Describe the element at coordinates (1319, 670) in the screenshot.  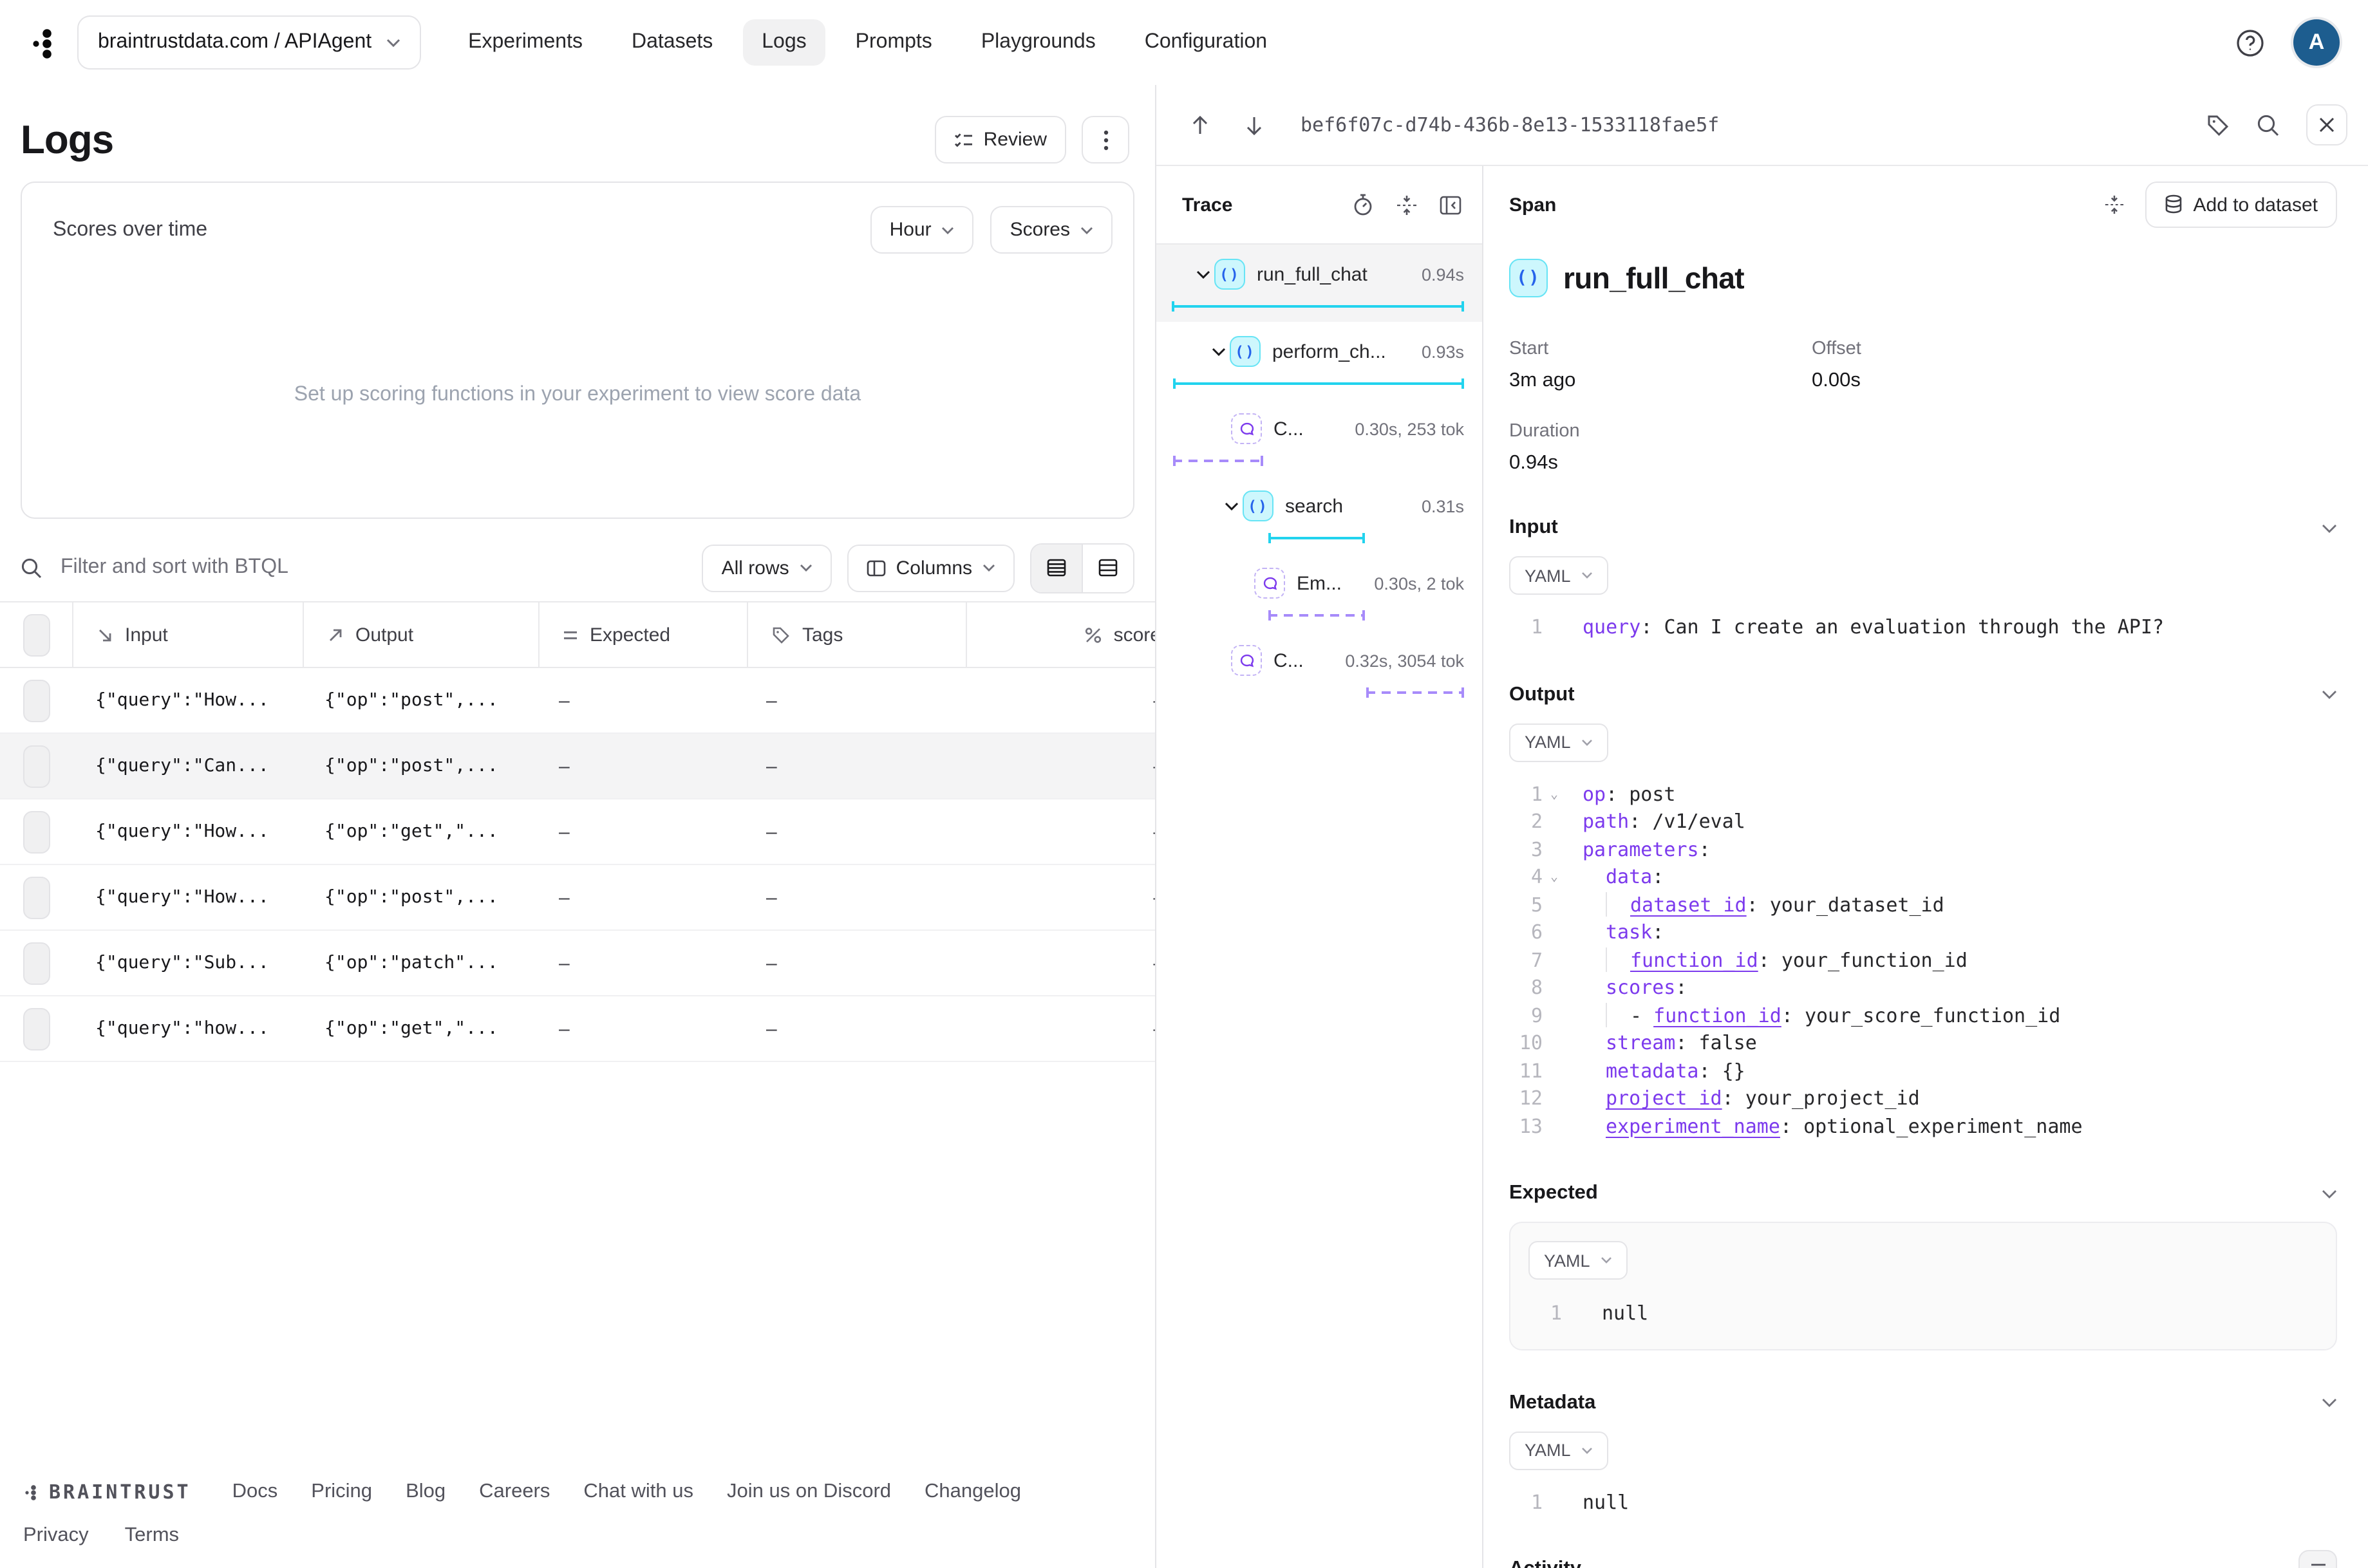
I see `trace-tree-span: C... 0.32s, 3054 tok` at that location.